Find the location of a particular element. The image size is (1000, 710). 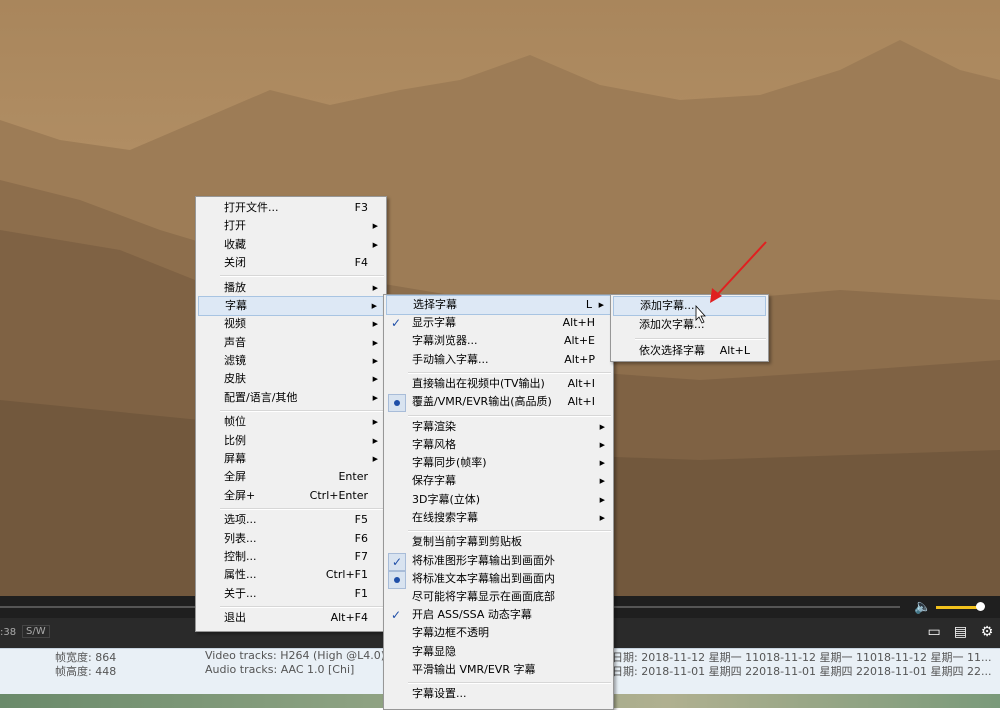

context-menu-item: 打开文件... F3 is located at coordinates (291, 208).